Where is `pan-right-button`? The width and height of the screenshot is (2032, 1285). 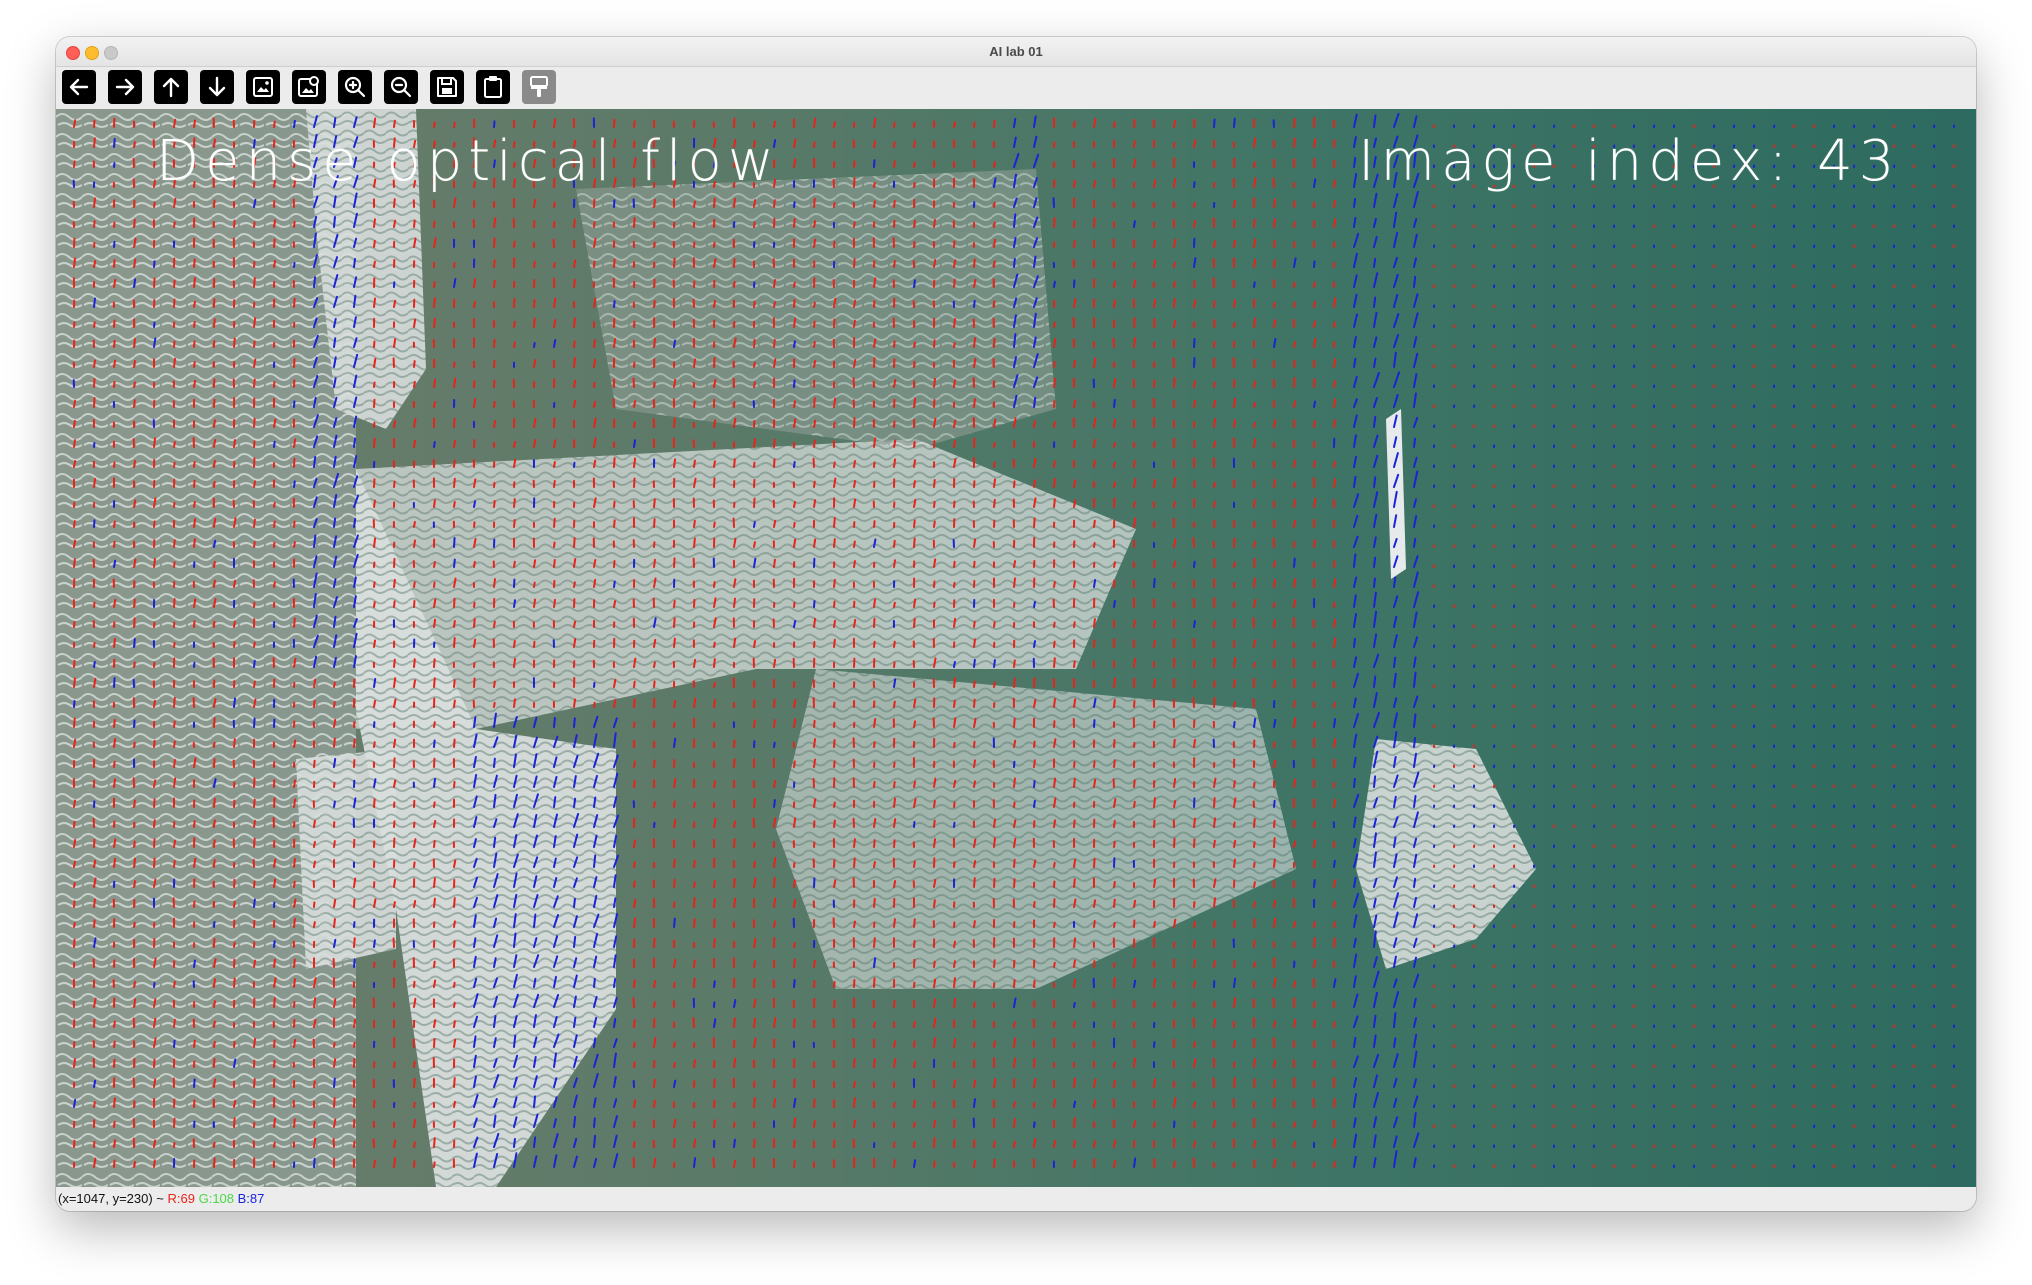
pan-right-button is located at coordinates (125, 87).